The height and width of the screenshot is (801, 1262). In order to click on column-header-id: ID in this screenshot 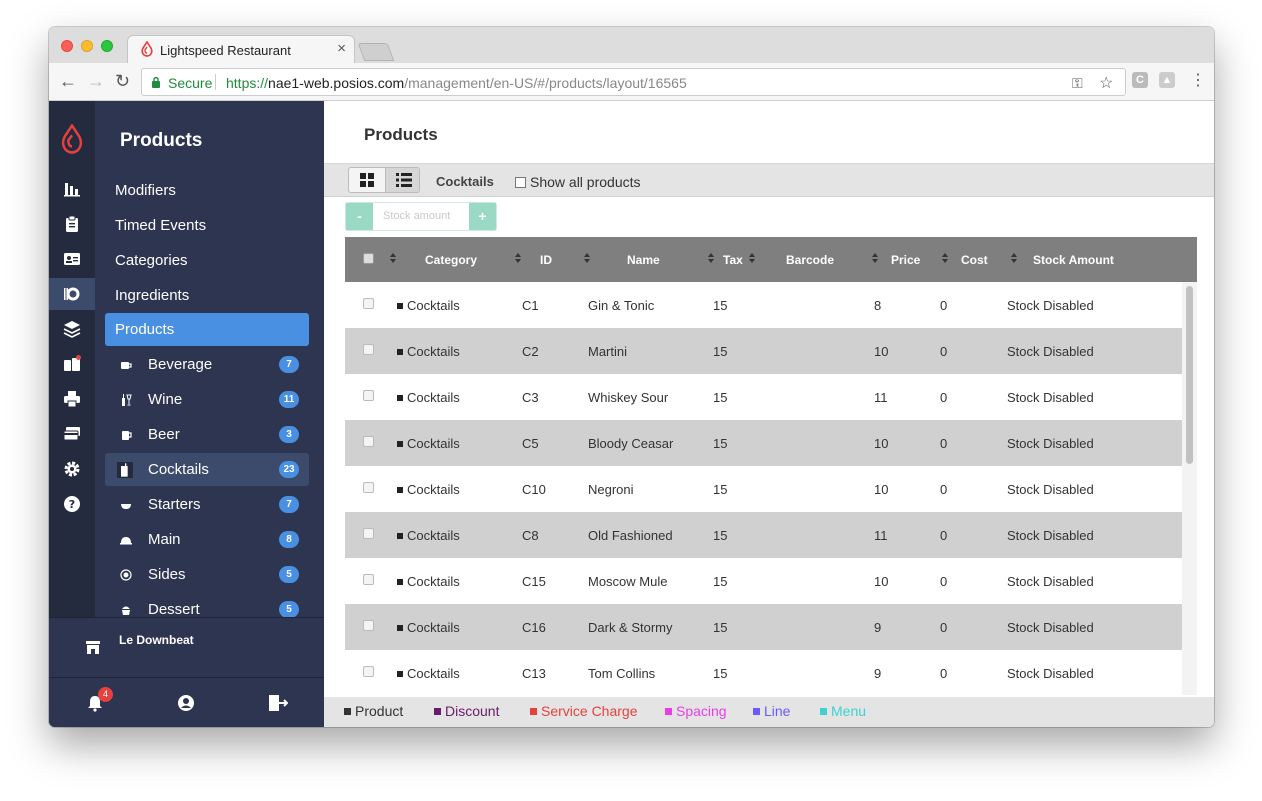, I will do `click(546, 260)`.